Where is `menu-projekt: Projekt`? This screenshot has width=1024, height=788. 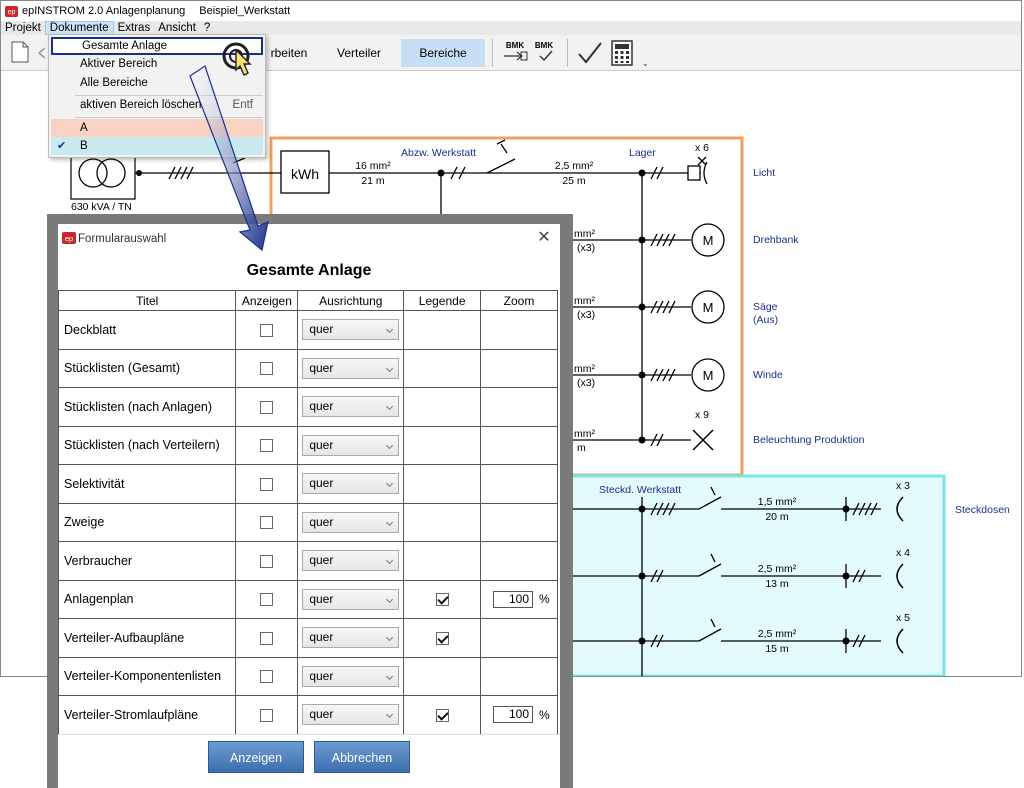
menu-projekt: Projekt is located at coordinates (23, 28).